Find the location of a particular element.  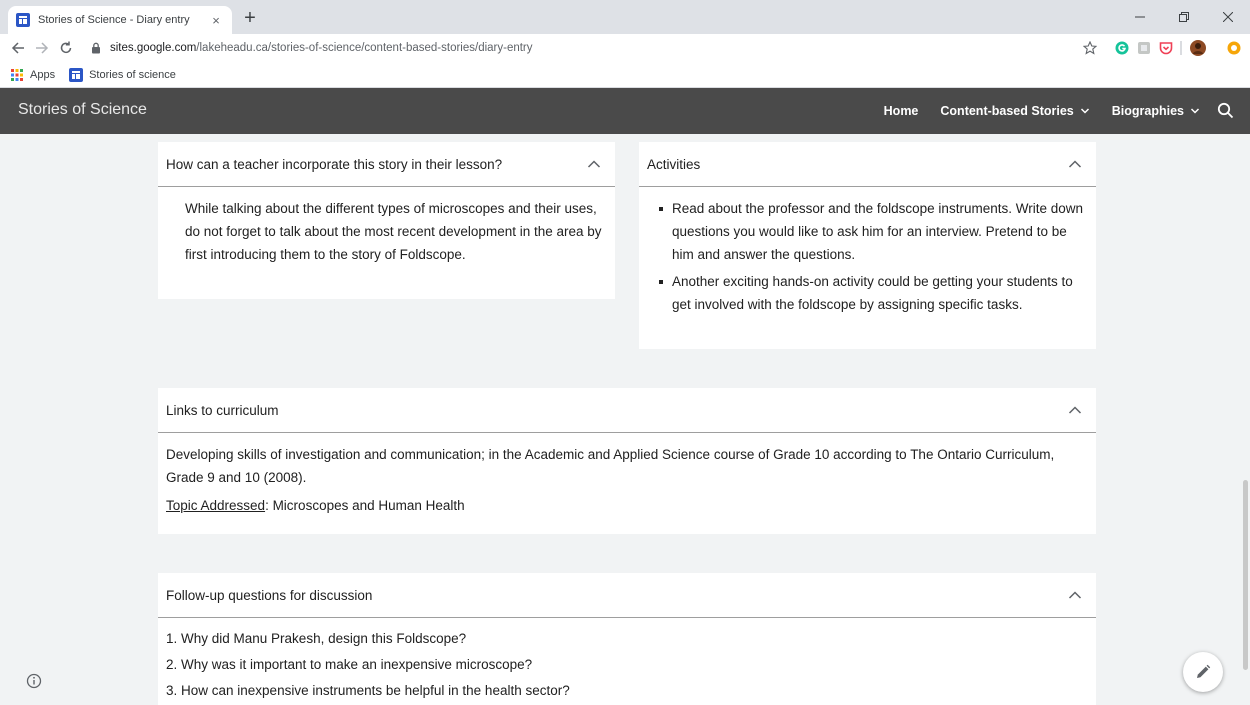

toolbar-divider is located at coordinates (1181, 48).